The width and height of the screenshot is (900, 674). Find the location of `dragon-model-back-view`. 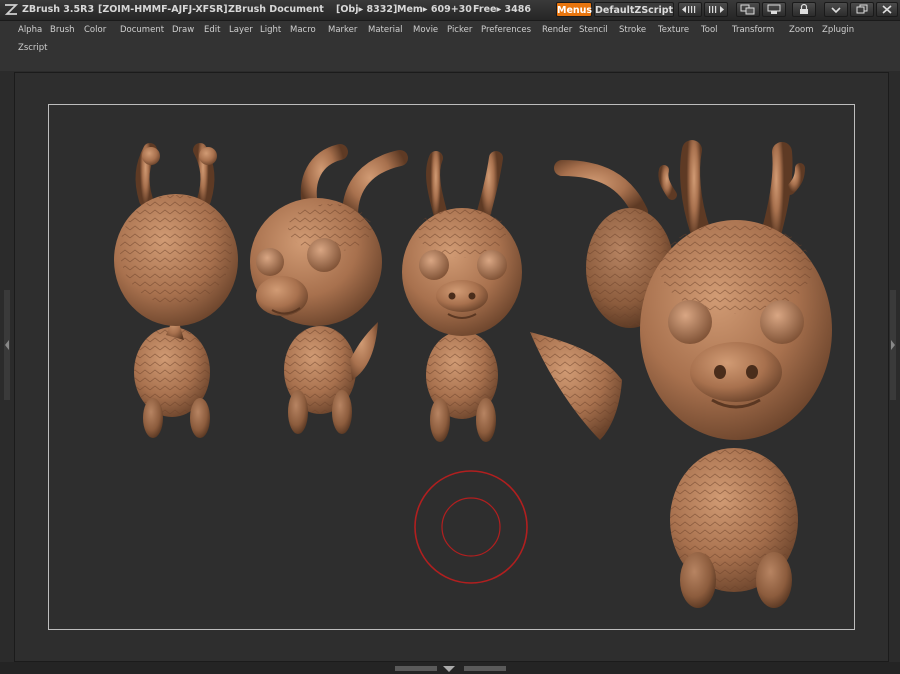

dragon-model-back-view is located at coordinates (176, 290).